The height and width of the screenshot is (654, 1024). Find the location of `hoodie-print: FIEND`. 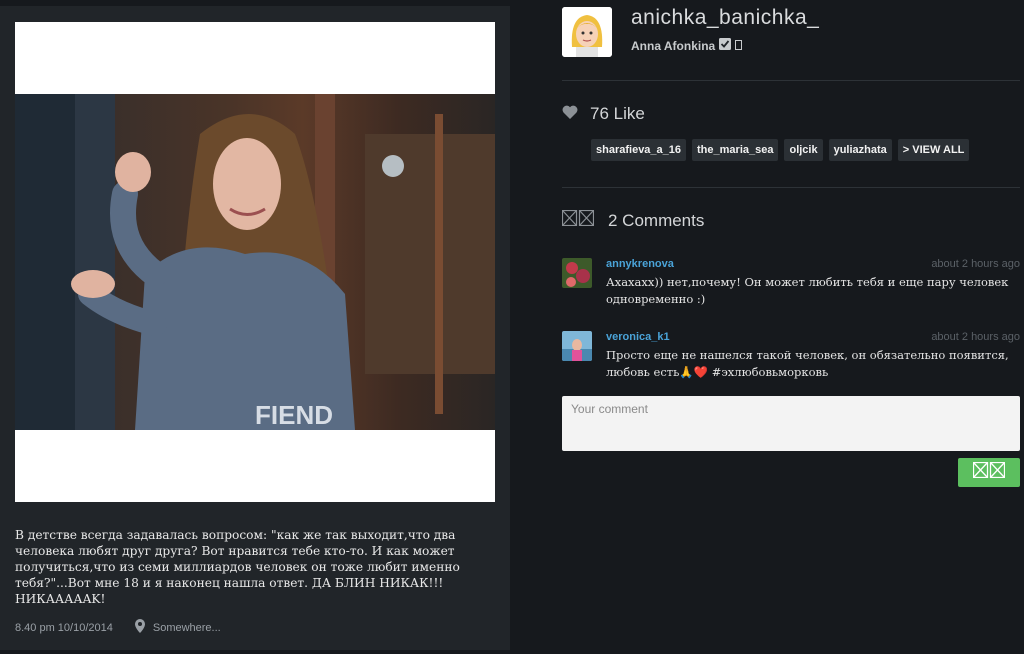

hoodie-print: FIEND is located at coordinates (294, 415).